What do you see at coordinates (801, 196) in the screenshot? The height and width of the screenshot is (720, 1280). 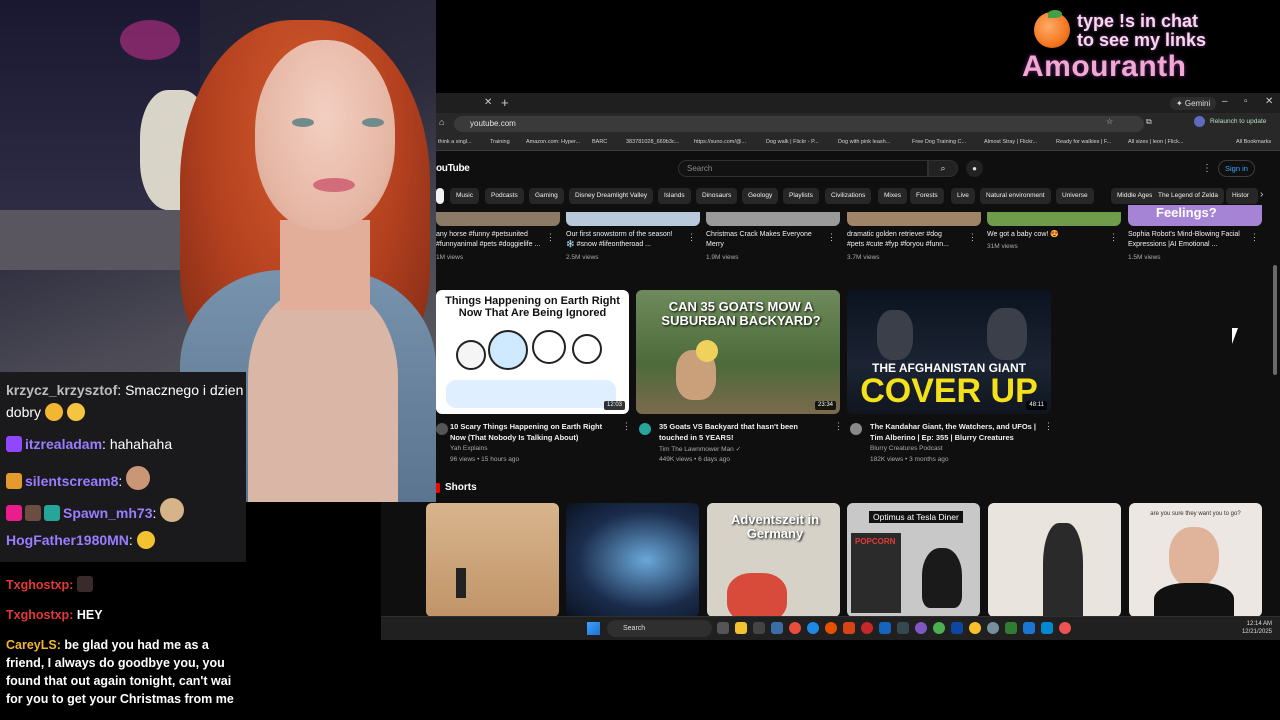 I see `chip: Playlists` at bounding box center [801, 196].